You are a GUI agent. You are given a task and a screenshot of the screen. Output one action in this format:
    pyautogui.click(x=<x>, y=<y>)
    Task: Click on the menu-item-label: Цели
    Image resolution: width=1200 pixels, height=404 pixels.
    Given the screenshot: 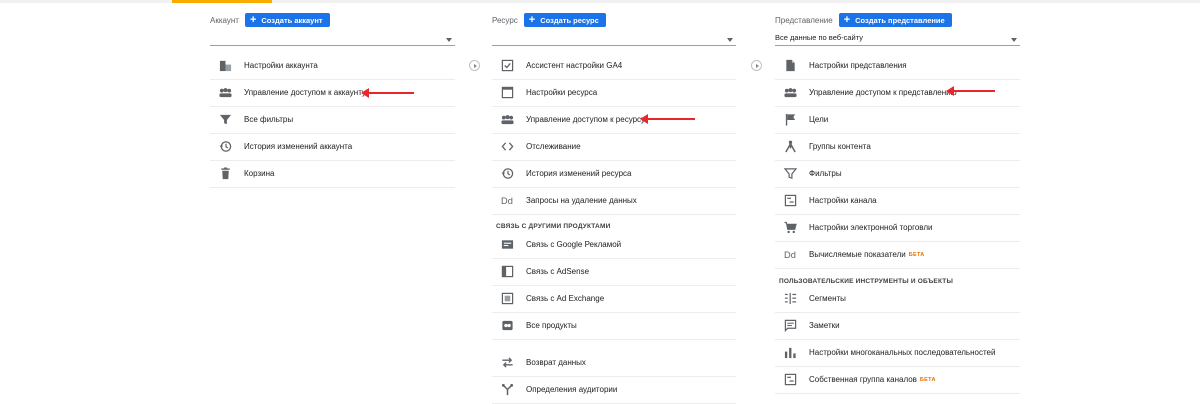 What is the action you would take?
    pyautogui.click(x=819, y=119)
    